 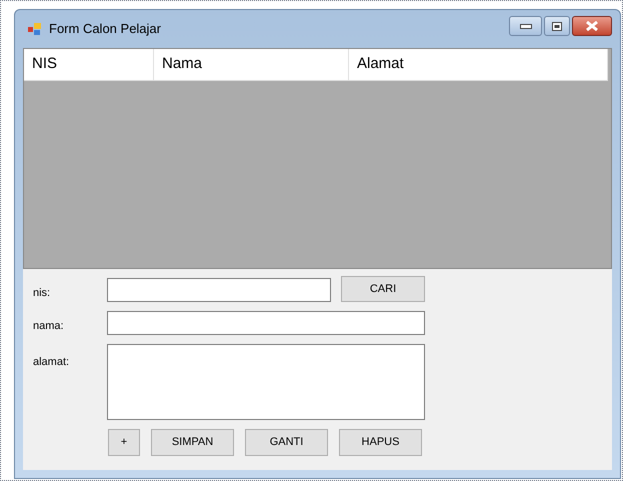 What do you see at coordinates (266, 382) in the screenshot?
I see `text-area` at bounding box center [266, 382].